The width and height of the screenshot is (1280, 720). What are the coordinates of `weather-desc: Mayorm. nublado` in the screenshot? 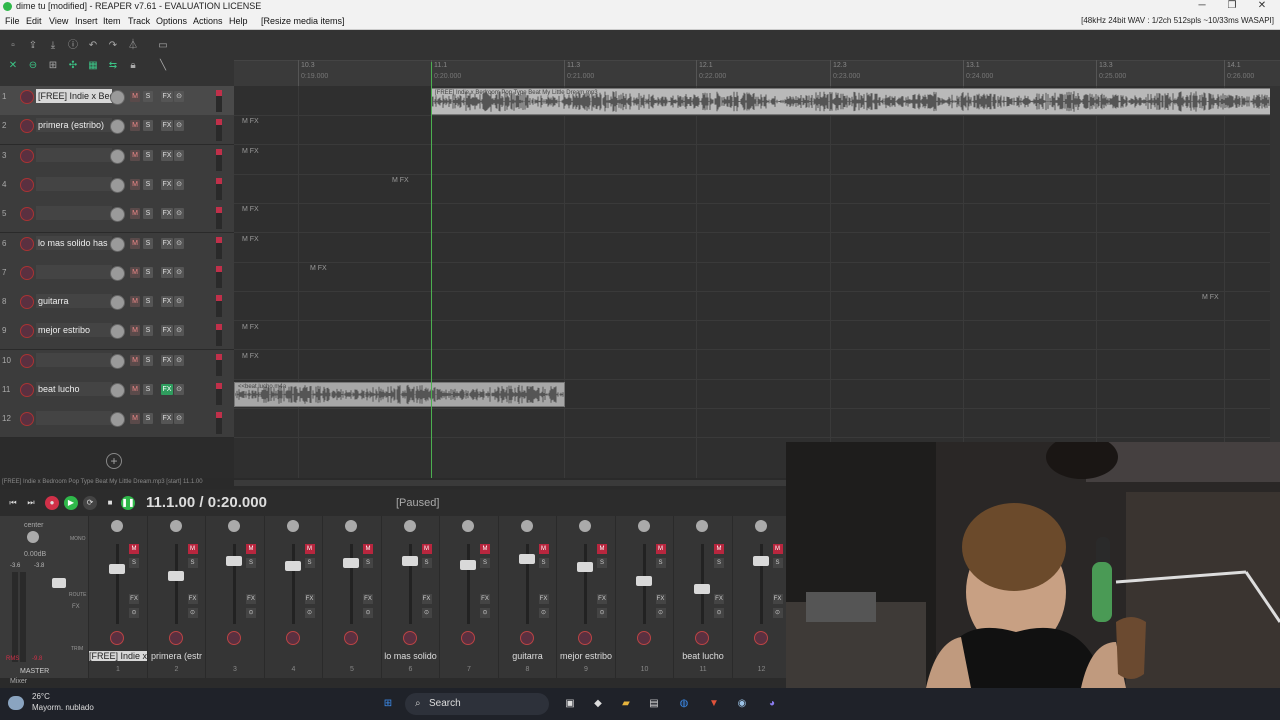 It's located at (63, 707).